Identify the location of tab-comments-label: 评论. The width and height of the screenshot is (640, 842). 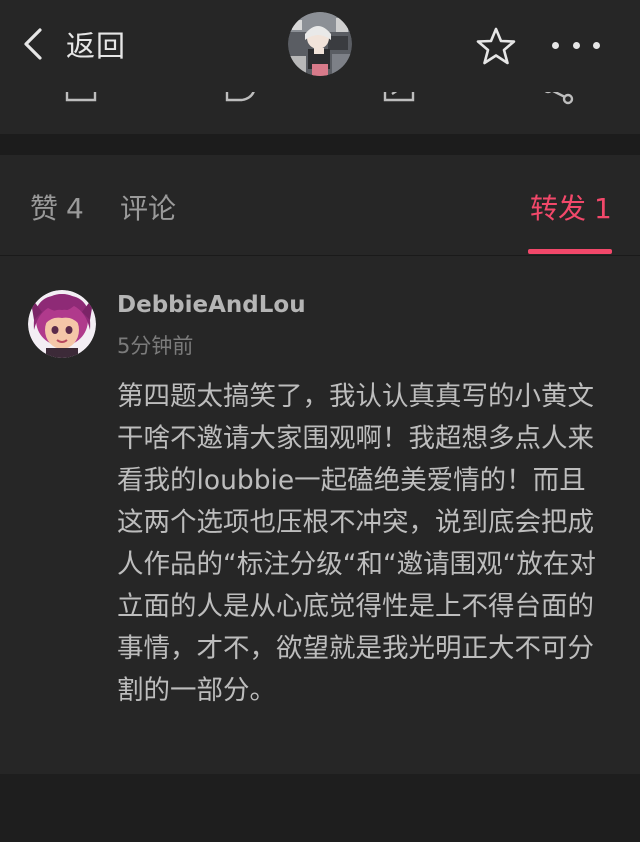
(148, 208).